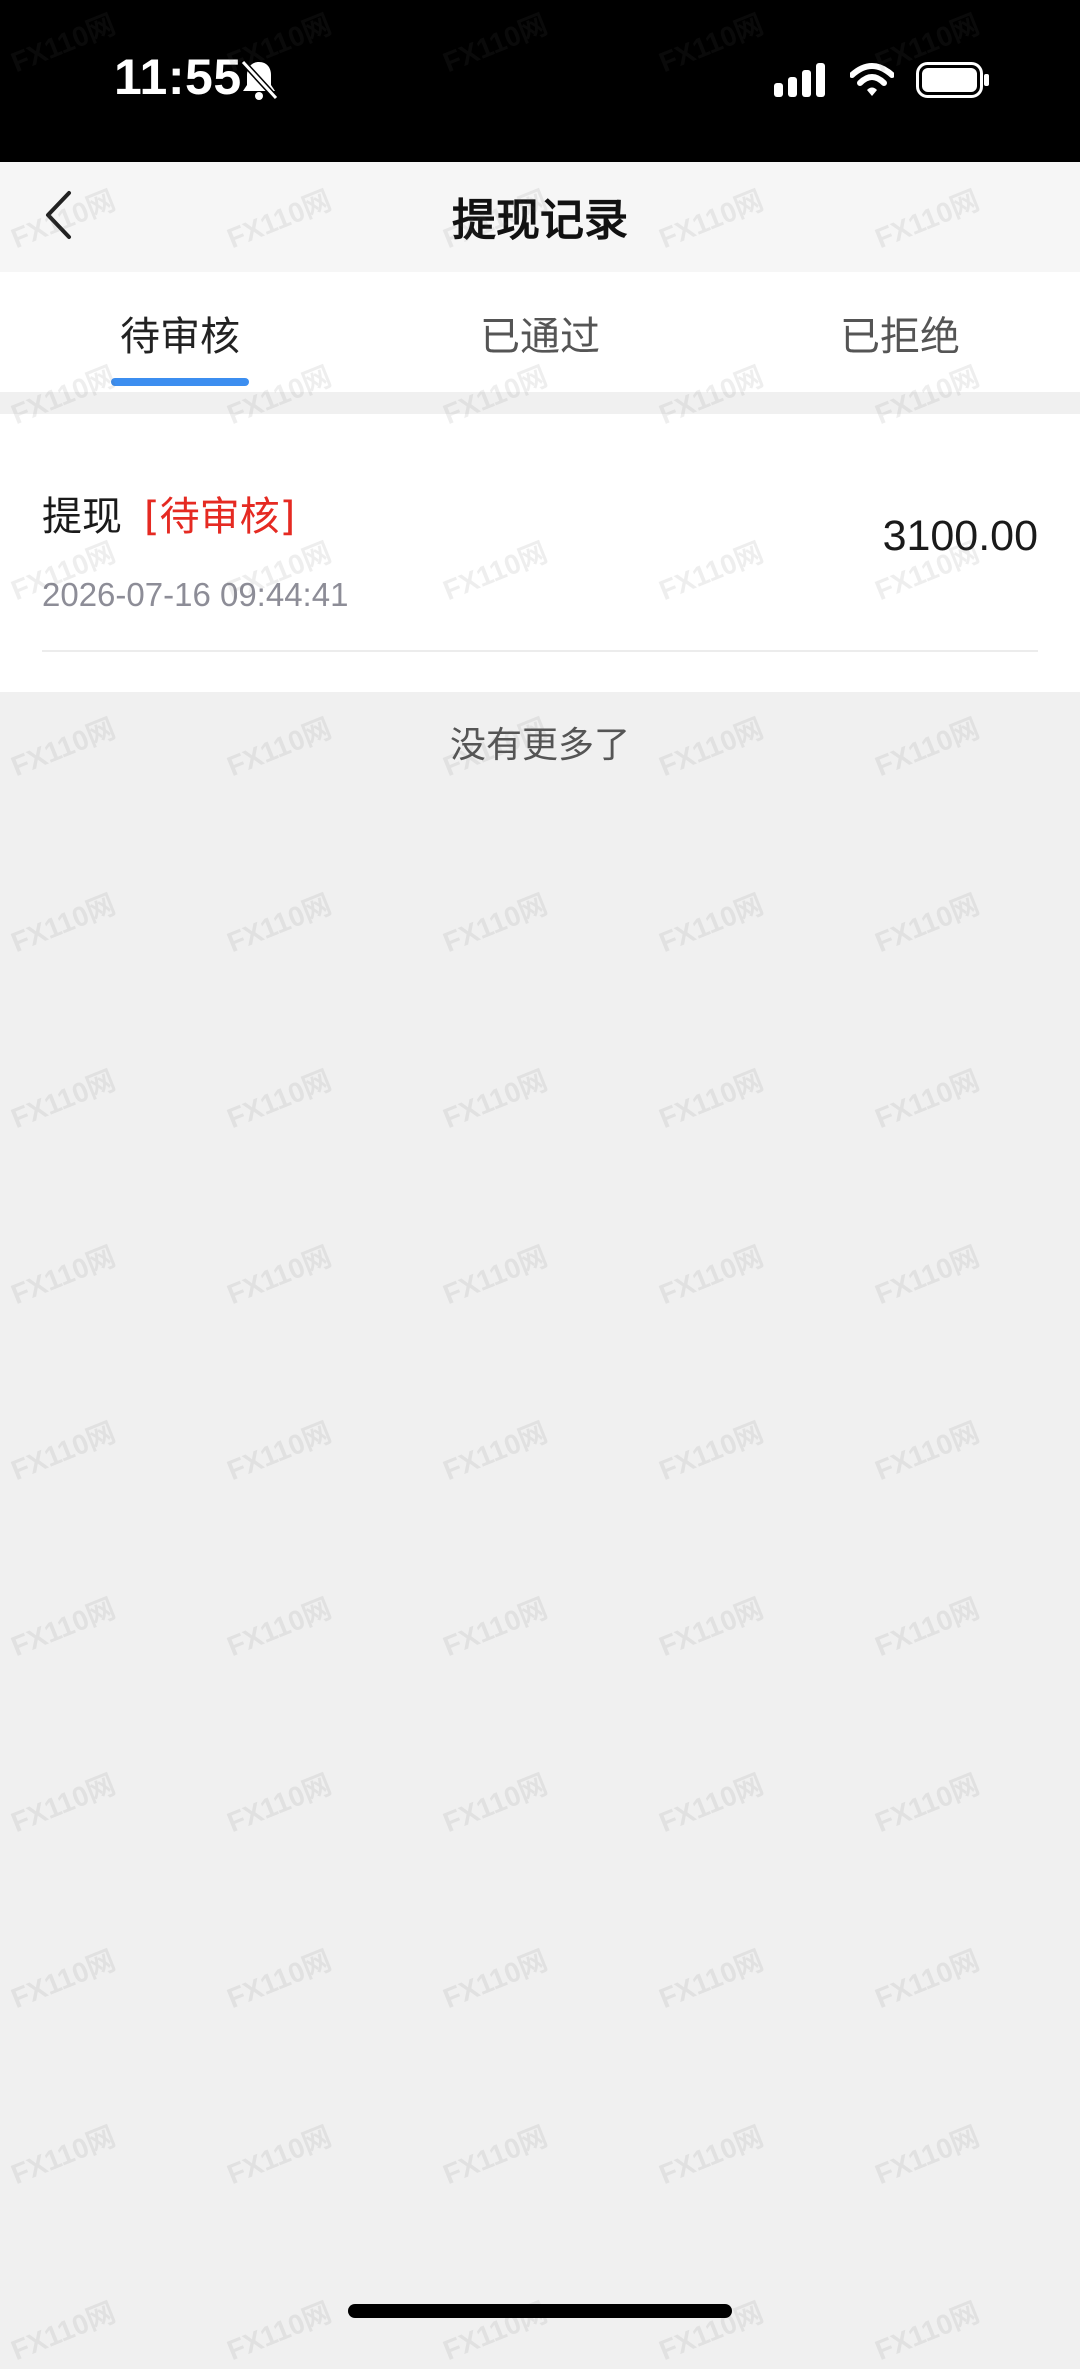 The image size is (1080, 2369). I want to click on page-title: 提现记录, so click(540, 220).